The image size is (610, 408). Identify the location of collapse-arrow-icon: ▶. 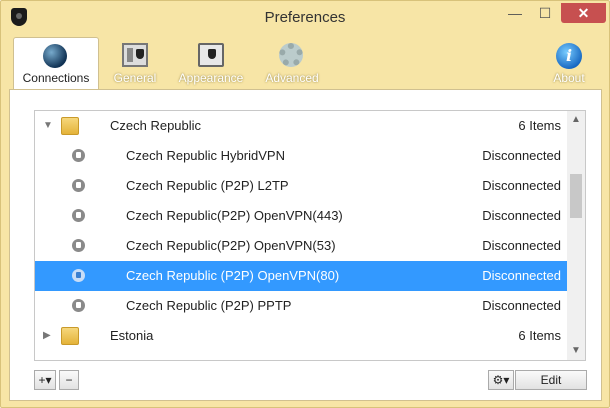
(47, 336).